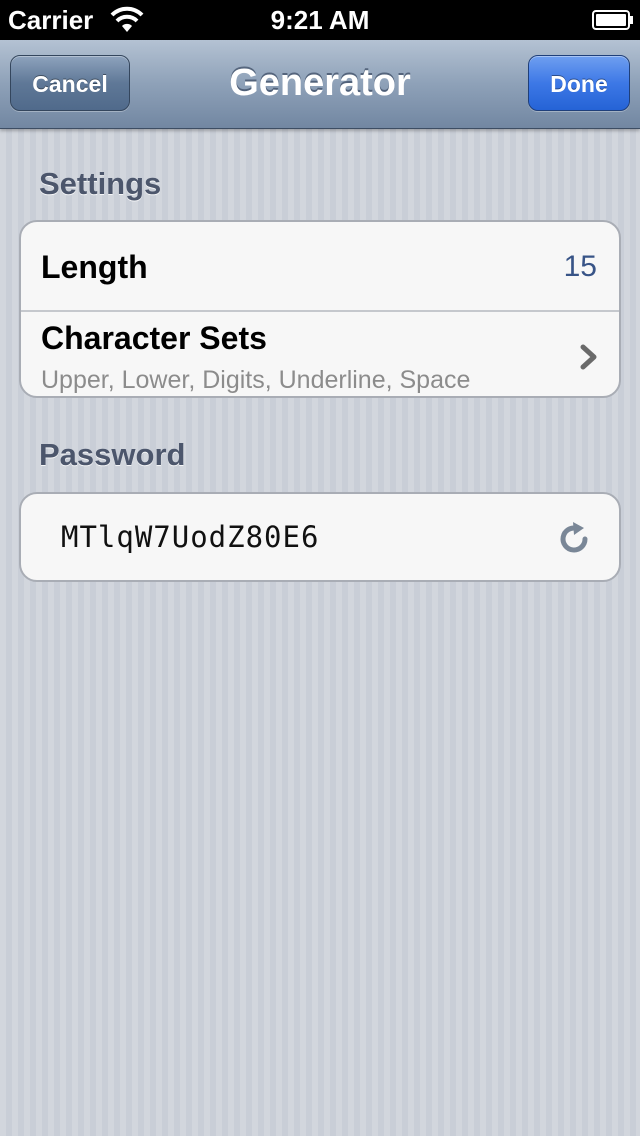 The width and height of the screenshot is (640, 1136). I want to click on password-row: MTlqW7UodZ80E6, so click(320, 537).